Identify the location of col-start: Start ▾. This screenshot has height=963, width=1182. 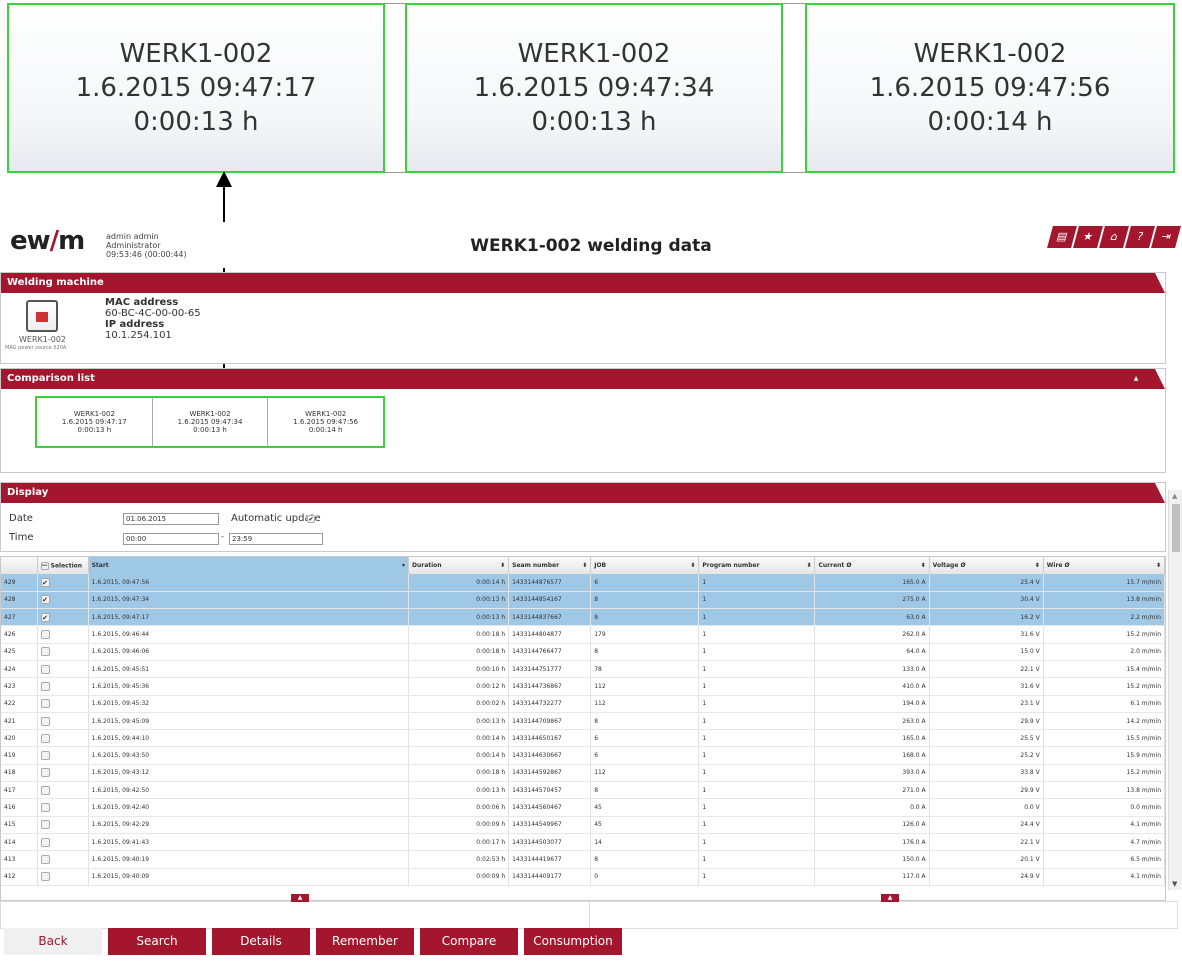
(249, 565).